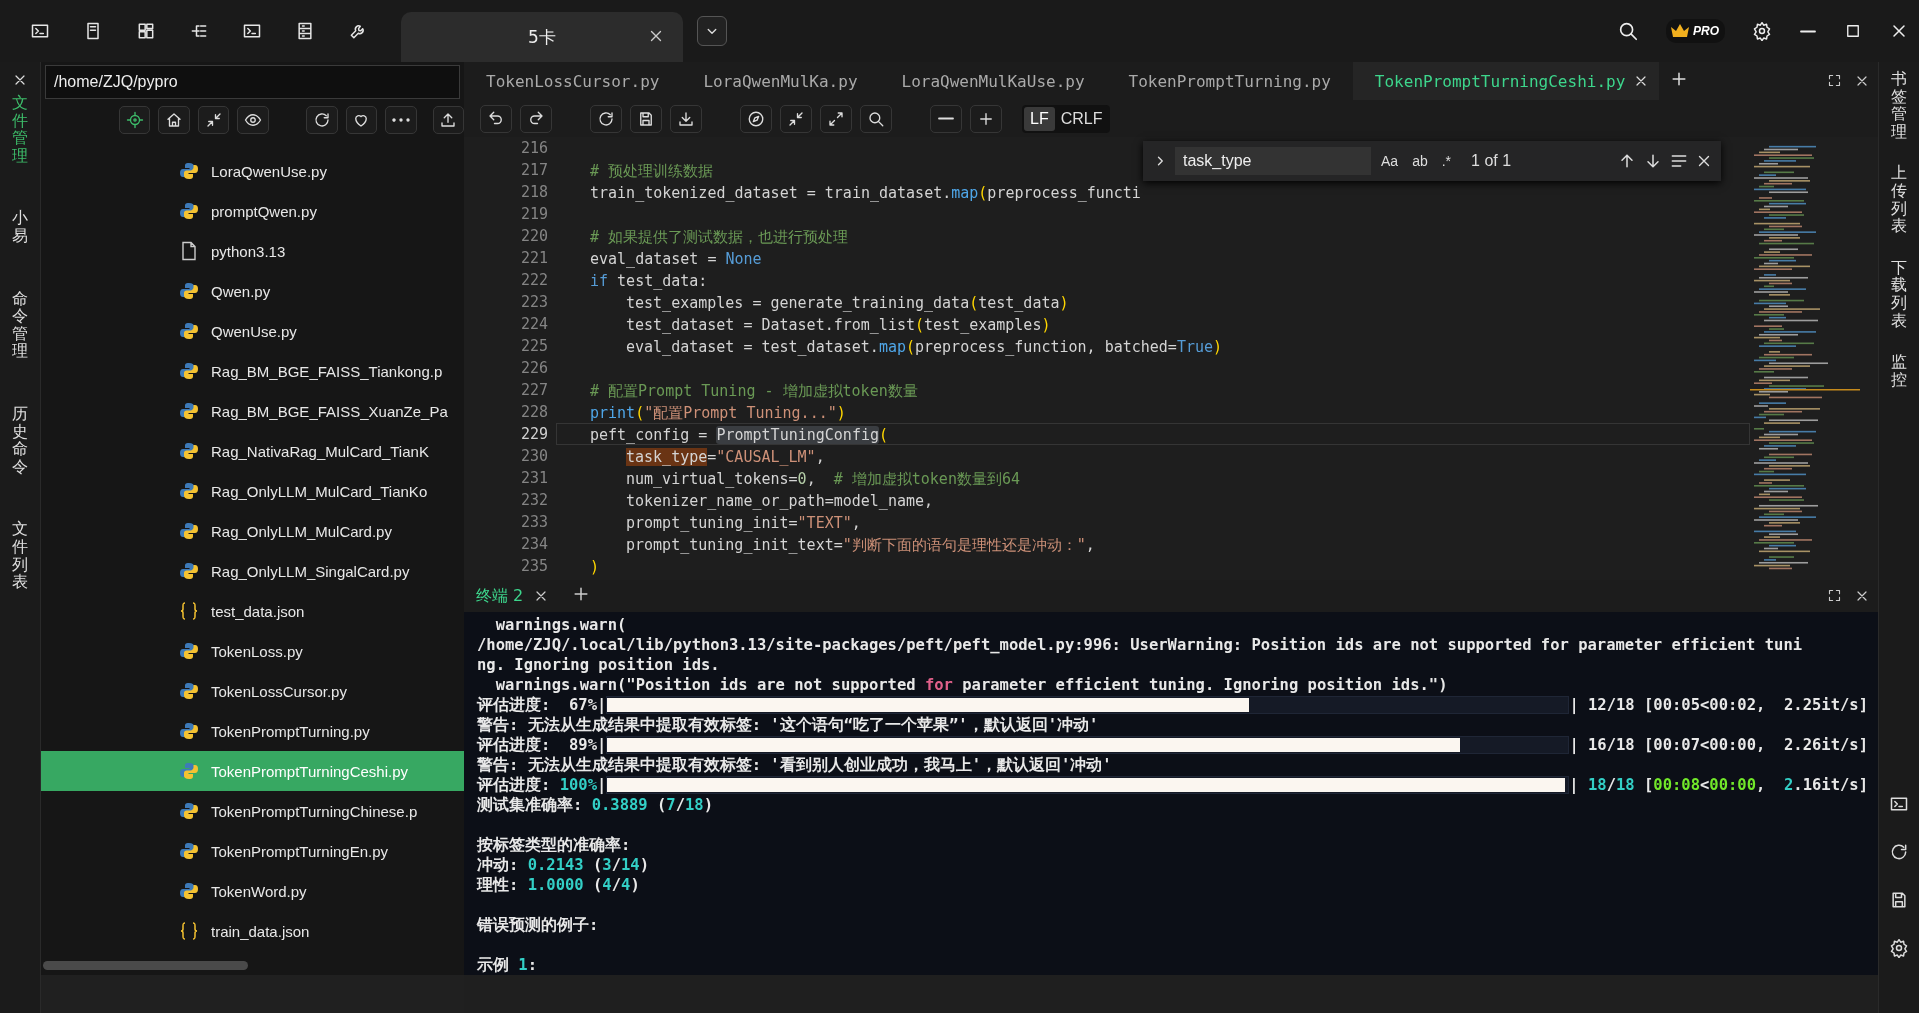  Describe the element at coordinates (646, 118) in the screenshot. I see `save-button` at that location.